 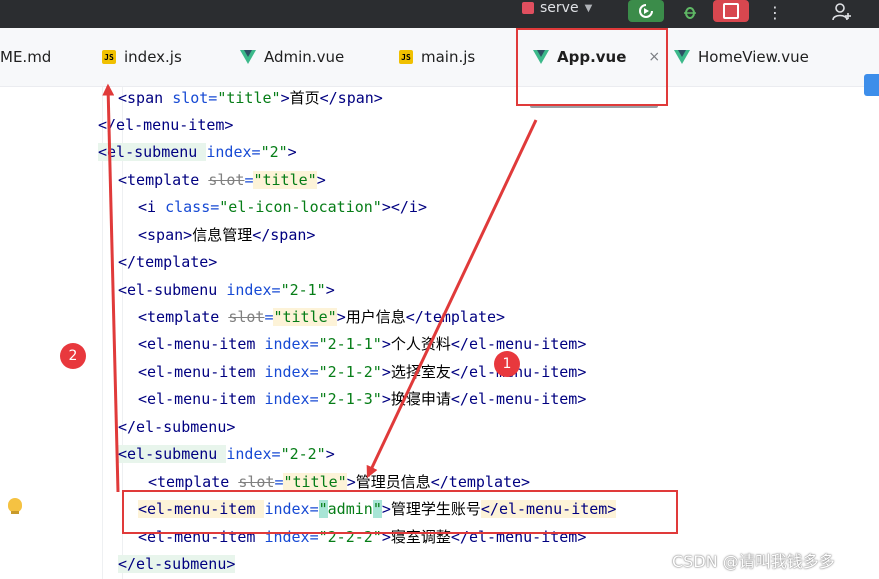 What do you see at coordinates (559, 8) in the screenshot?
I see `run-config-label: serve` at bounding box center [559, 8].